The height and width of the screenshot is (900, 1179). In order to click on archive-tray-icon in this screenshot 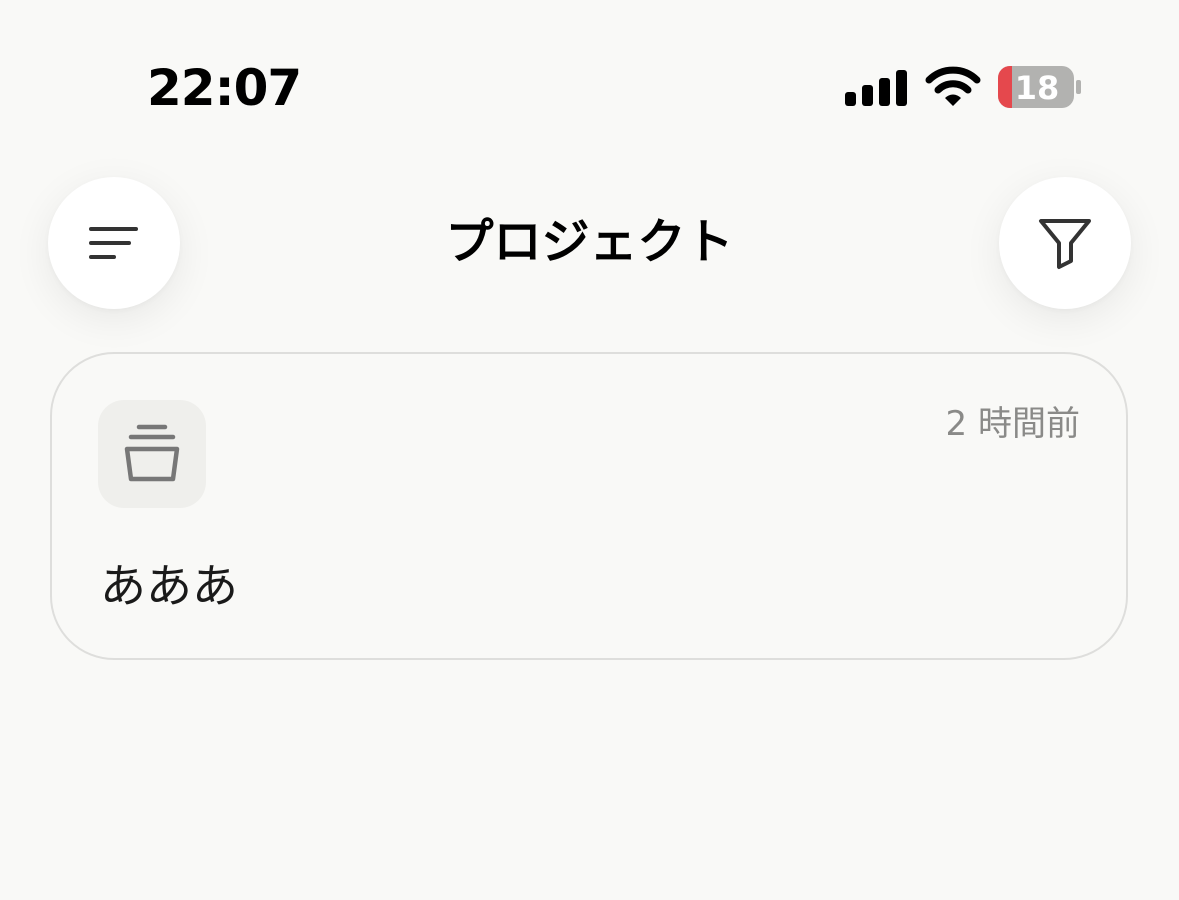, I will do `click(152, 453)`.